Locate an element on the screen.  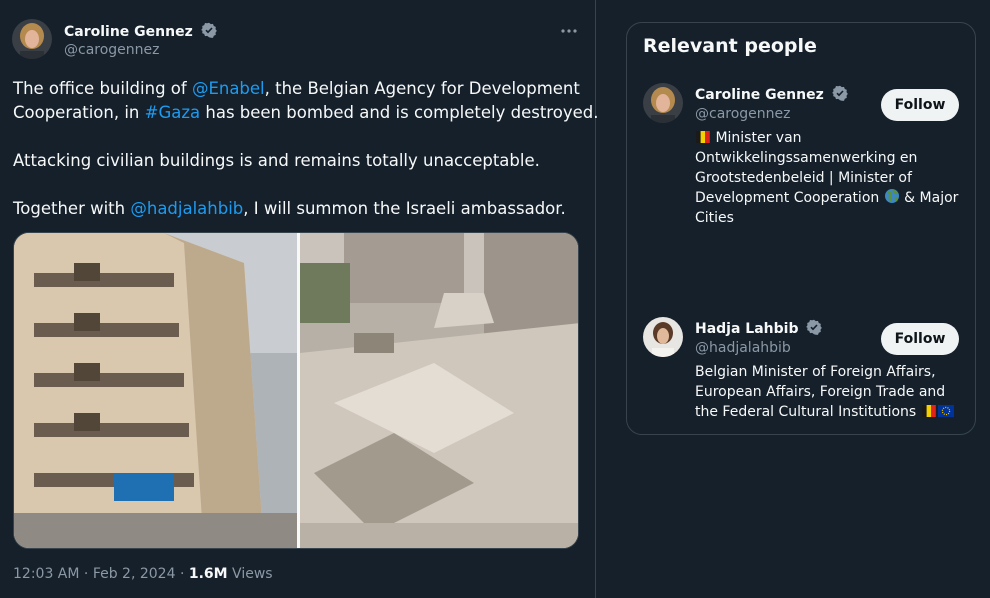
tweet-metadata: 12:03 AM · Feb 2, 2024 · 1.6M Views is located at coordinates (143, 574).